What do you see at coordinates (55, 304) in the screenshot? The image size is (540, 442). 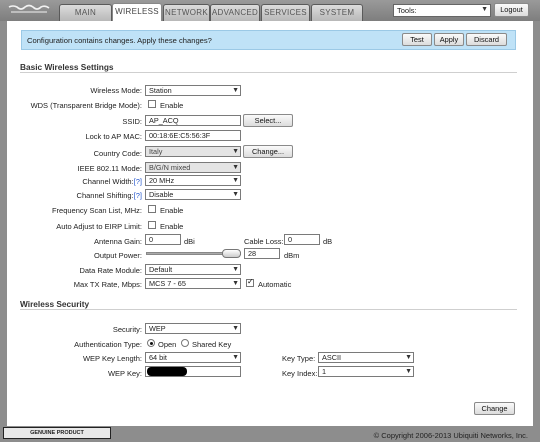 I see `wireless-security-title: Wireless Security` at bounding box center [55, 304].